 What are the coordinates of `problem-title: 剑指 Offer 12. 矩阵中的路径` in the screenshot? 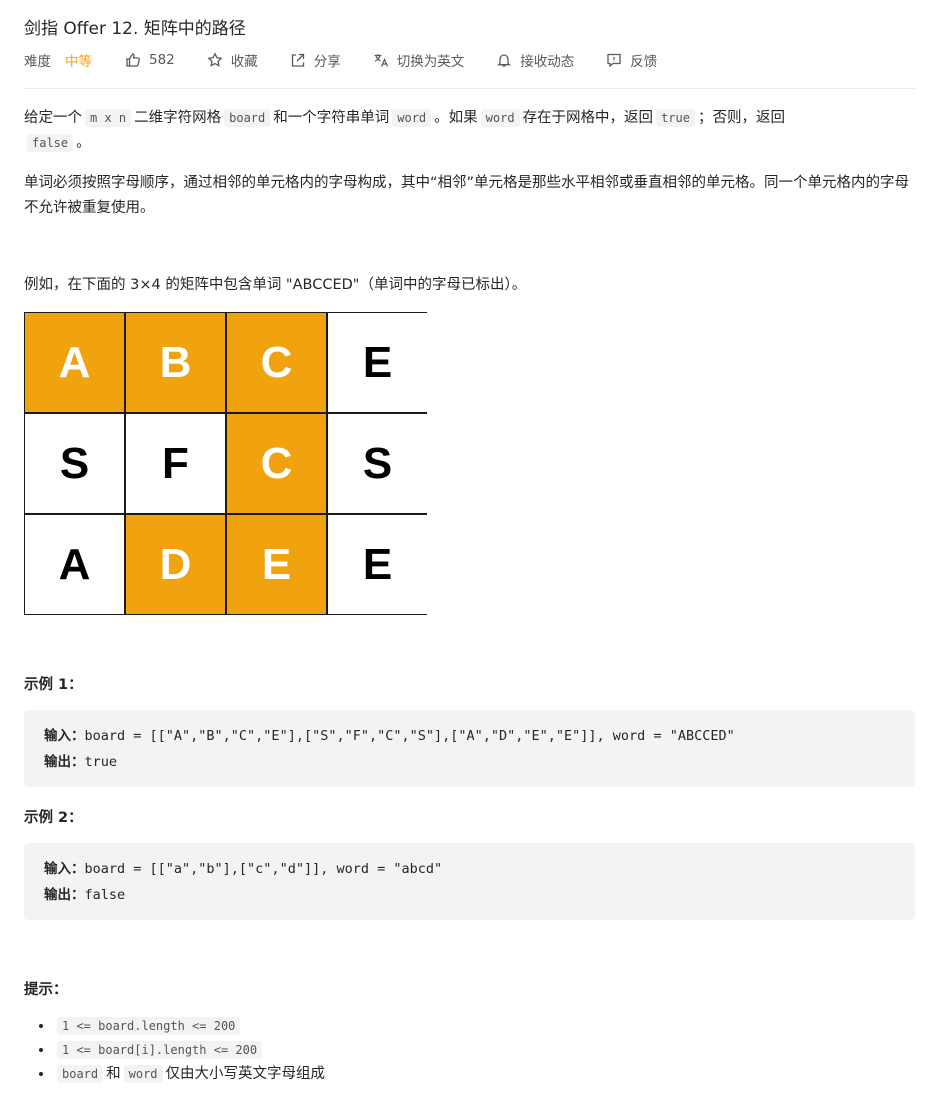 It's located at (135, 29).